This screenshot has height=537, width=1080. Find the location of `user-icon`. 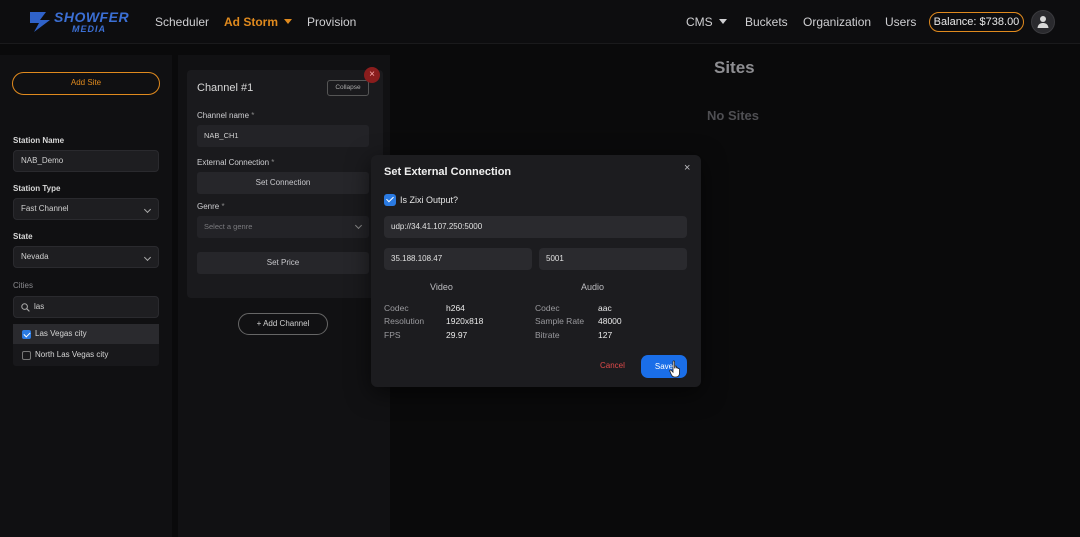

user-icon is located at coordinates (1043, 22).